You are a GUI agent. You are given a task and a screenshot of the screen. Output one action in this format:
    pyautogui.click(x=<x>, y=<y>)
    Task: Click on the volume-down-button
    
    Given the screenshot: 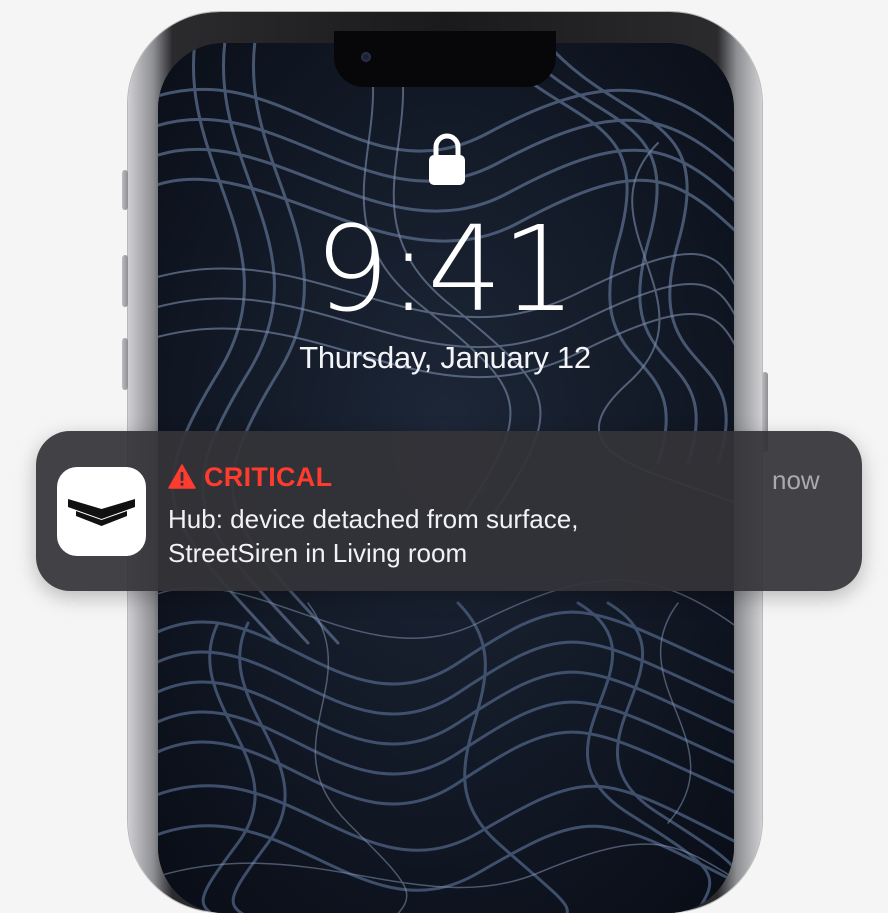 What is the action you would take?
    pyautogui.click(x=125, y=364)
    